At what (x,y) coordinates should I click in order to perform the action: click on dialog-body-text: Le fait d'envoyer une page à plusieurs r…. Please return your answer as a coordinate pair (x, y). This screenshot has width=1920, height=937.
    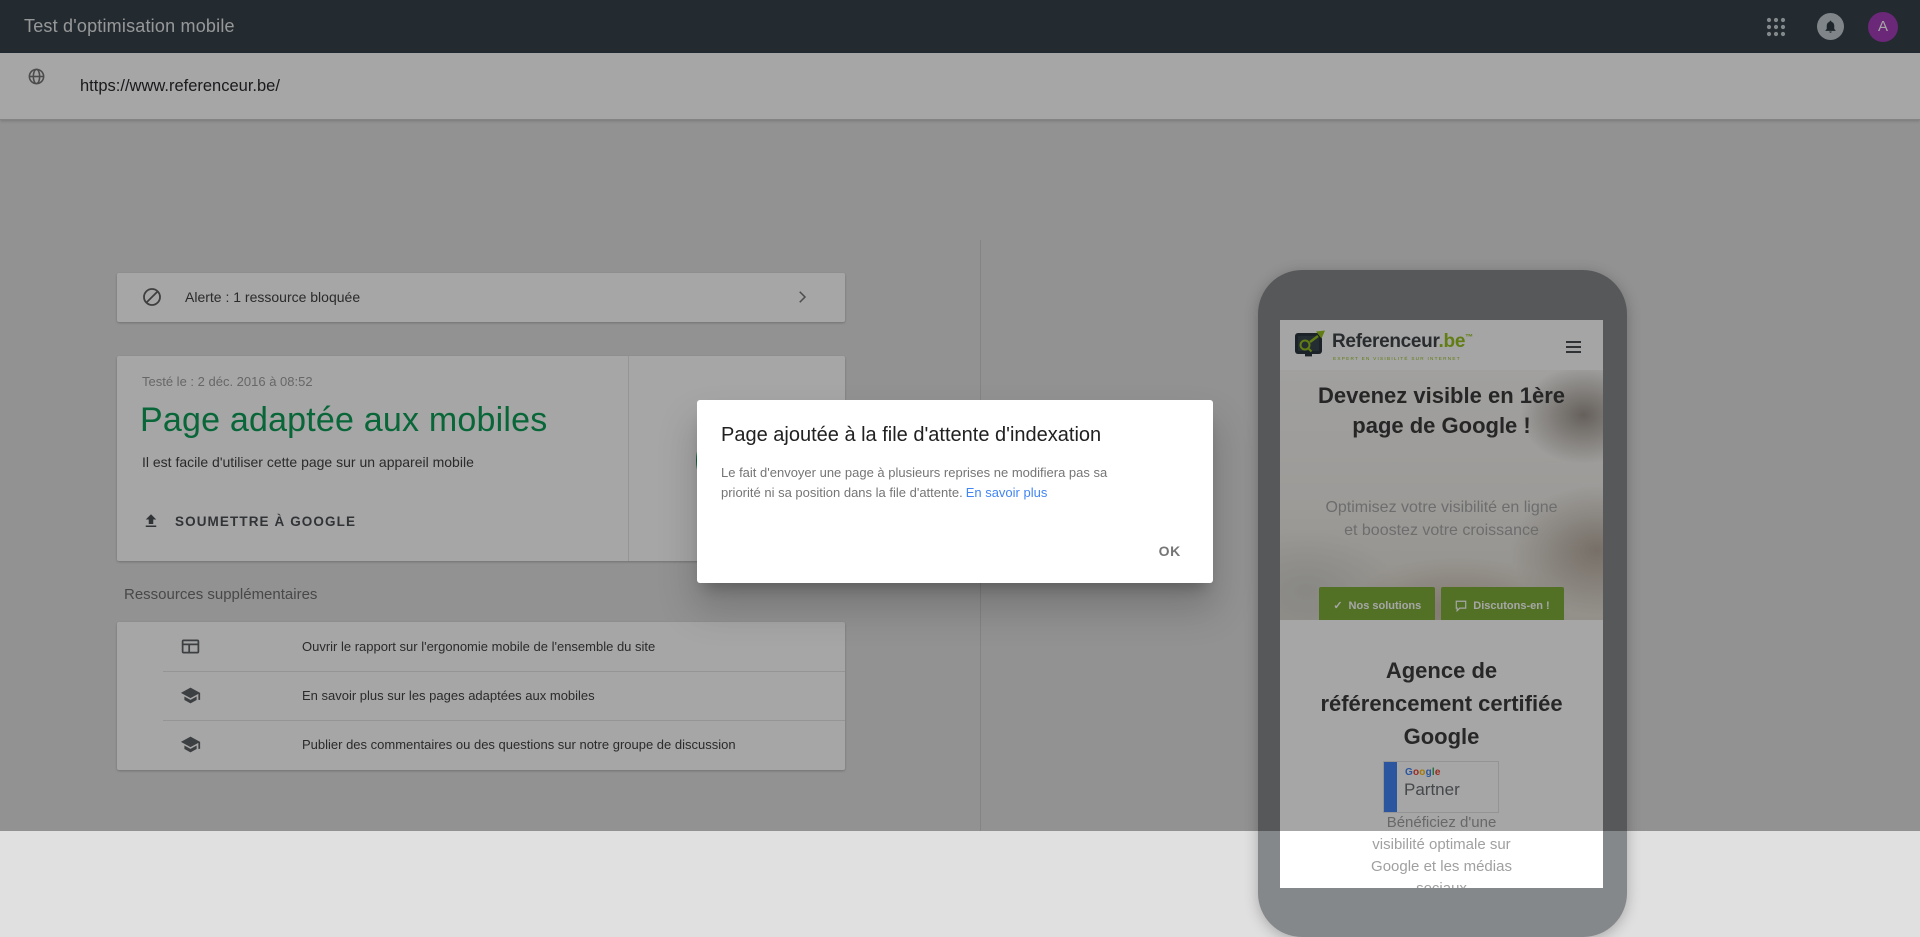
    Looking at the image, I should click on (914, 482).